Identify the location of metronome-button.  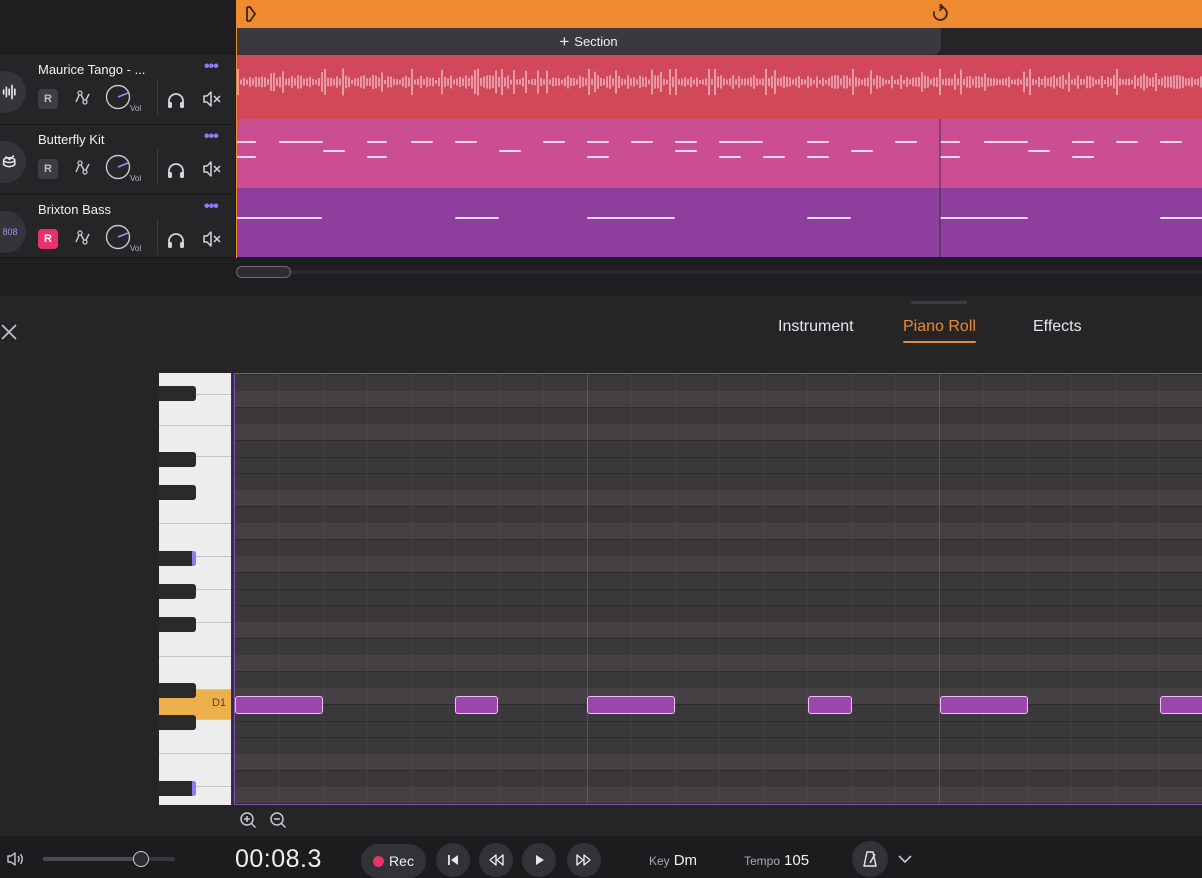
(870, 859).